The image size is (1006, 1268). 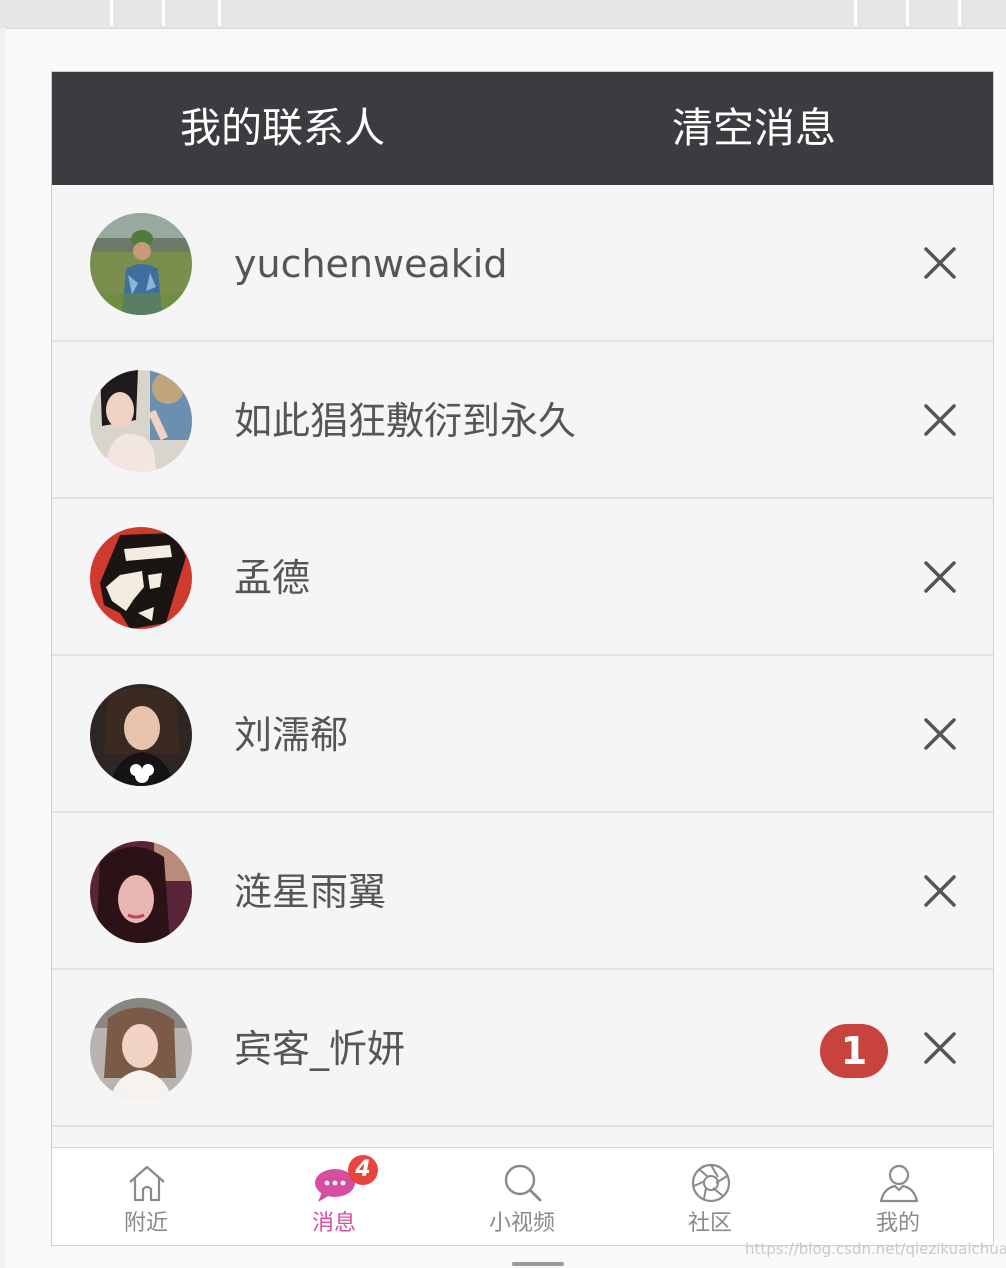 I want to click on home-icon, so click(x=147, y=1183).